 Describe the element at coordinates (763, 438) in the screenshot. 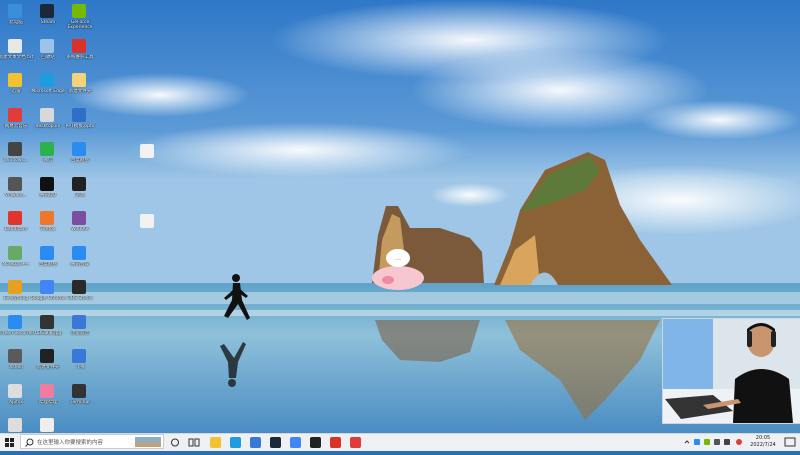

I see `clock-time: 20:05` at that location.